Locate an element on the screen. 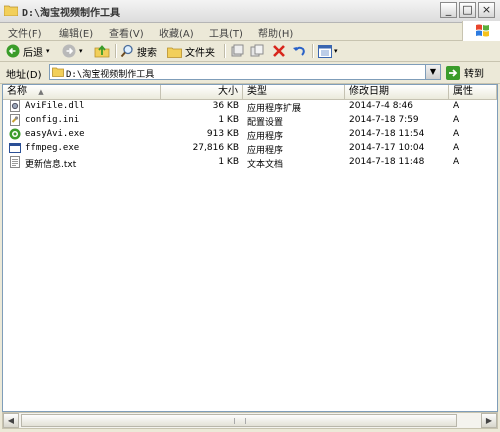  file-type: 配置设置 is located at coordinates (265, 123).